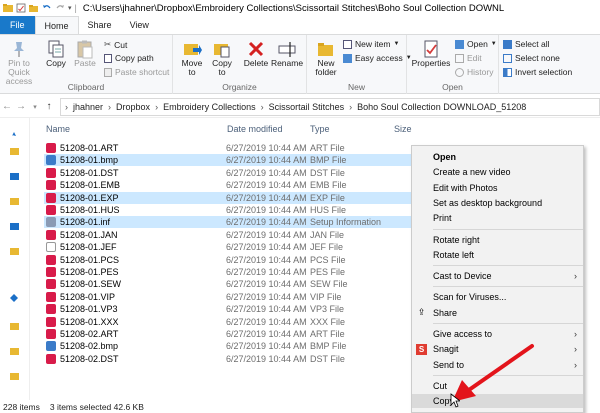 This screenshot has width=600, height=413. I want to click on forward-arrow-icon: →, so click(21, 106).